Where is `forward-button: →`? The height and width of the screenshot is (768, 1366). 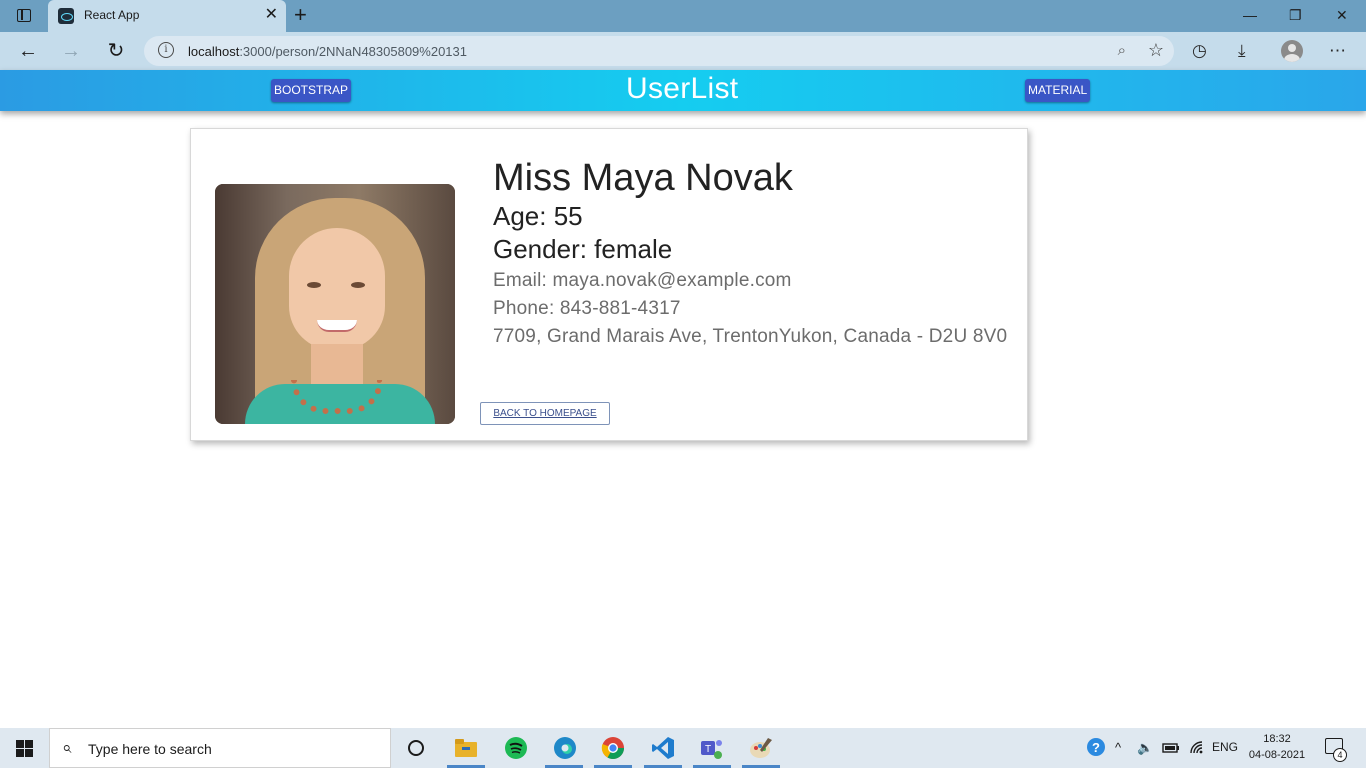
forward-button: → is located at coordinates (71, 51).